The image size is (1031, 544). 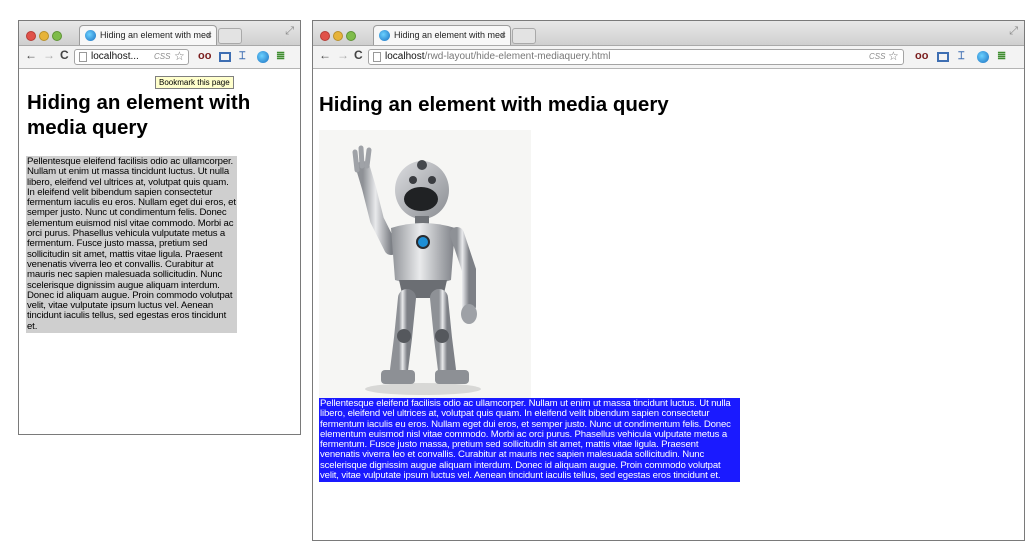 I want to click on toolbar: ← → C localhost... CSS ☆ oo ⌶ ≣, so click(x=159, y=57).